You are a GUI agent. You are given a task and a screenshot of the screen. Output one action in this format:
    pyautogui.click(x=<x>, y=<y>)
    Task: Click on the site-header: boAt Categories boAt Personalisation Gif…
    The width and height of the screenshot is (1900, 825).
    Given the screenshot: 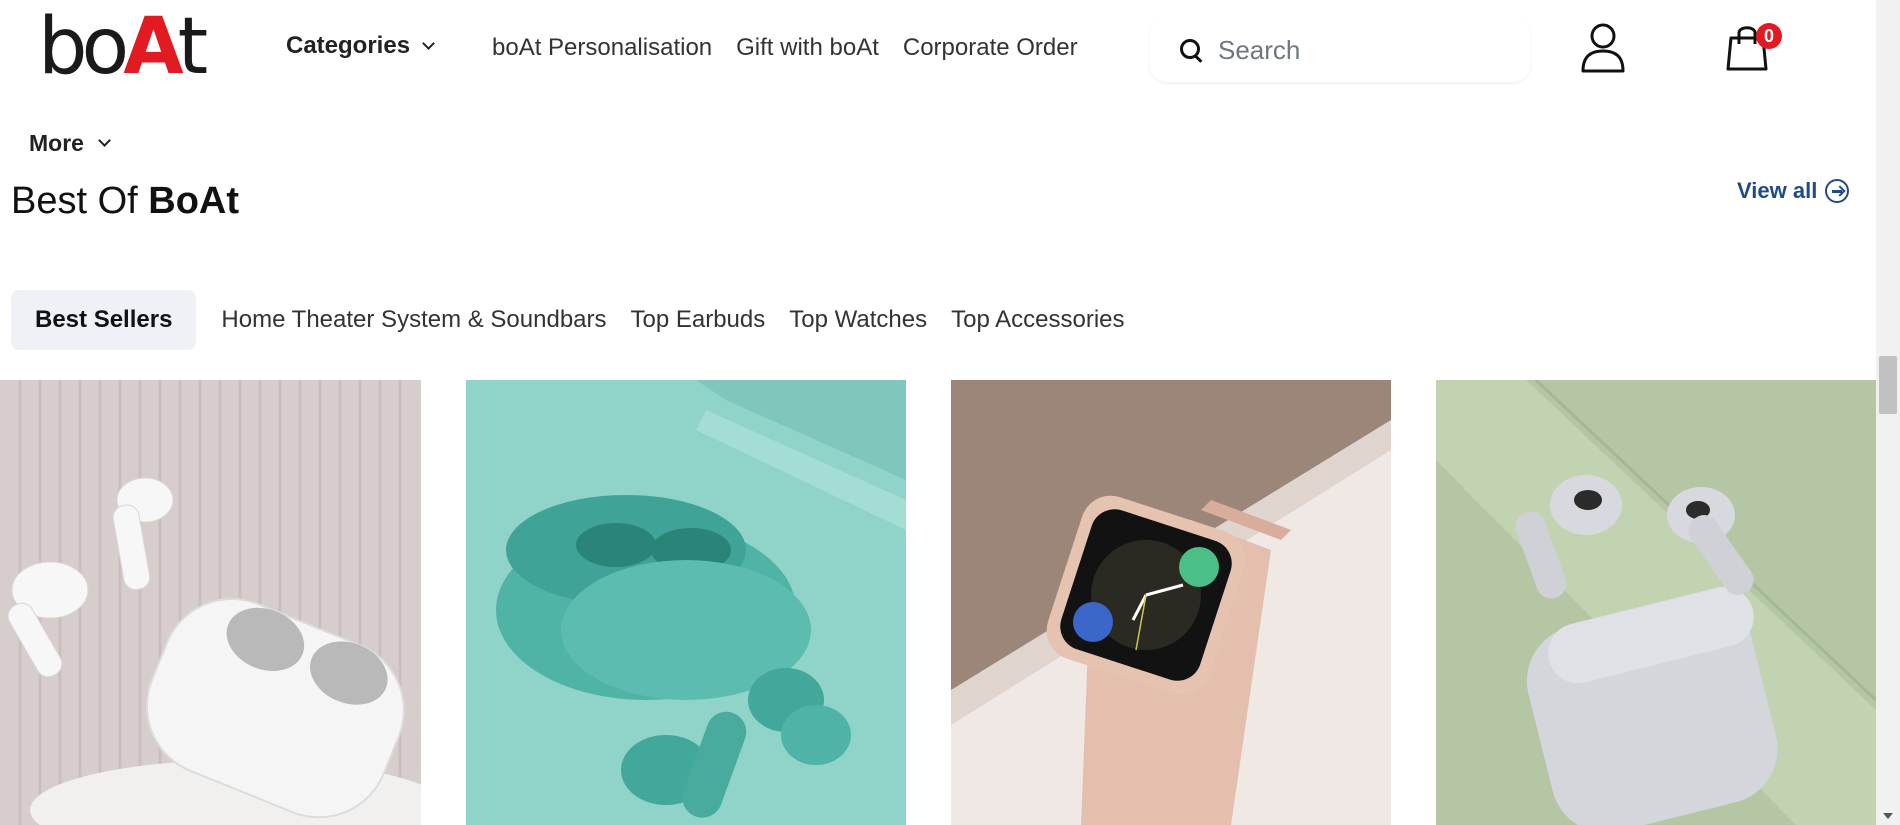 What is the action you would take?
    pyautogui.click(x=938, y=50)
    